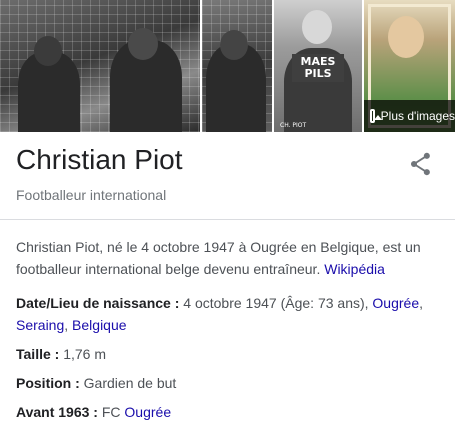 The height and width of the screenshot is (435, 455). Describe the element at coordinates (99, 325) in the screenshot. I see `belgique-link: Belgique` at that location.